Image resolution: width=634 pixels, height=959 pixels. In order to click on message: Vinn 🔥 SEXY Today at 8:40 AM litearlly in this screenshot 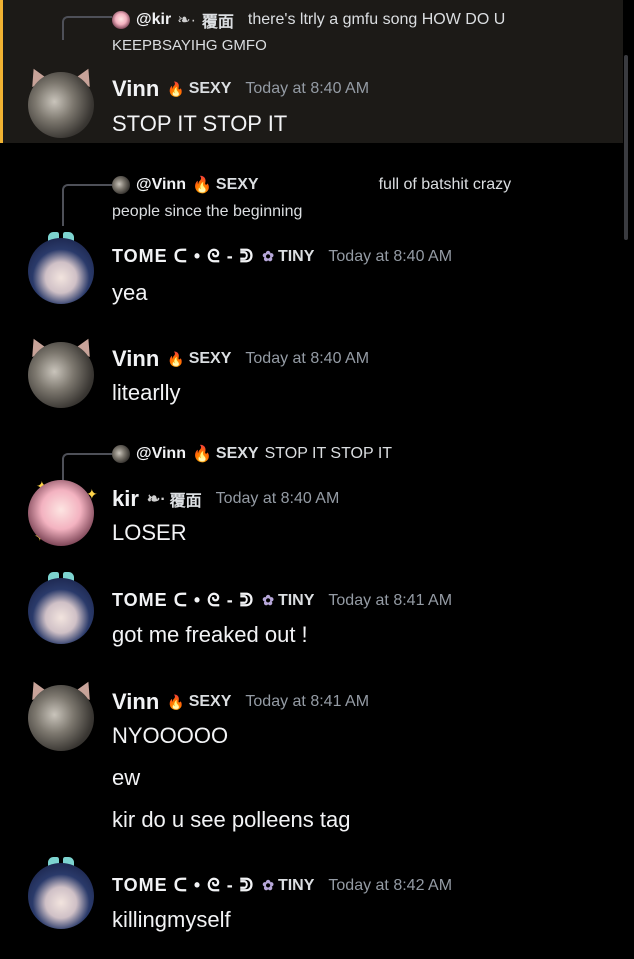, I will do `click(310, 375)`.